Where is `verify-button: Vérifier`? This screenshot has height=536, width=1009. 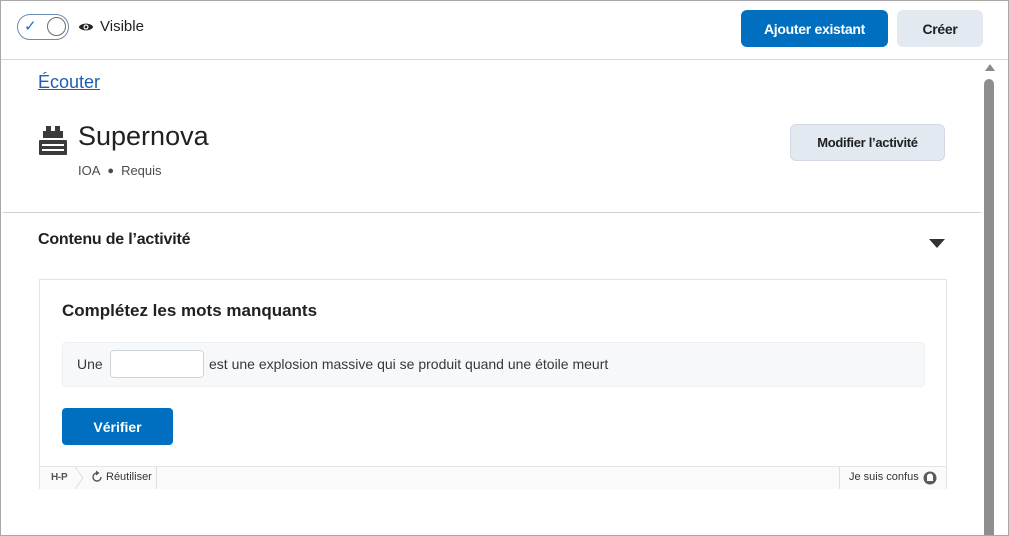
verify-button: Vérifier is located at coordinates (117, 426).